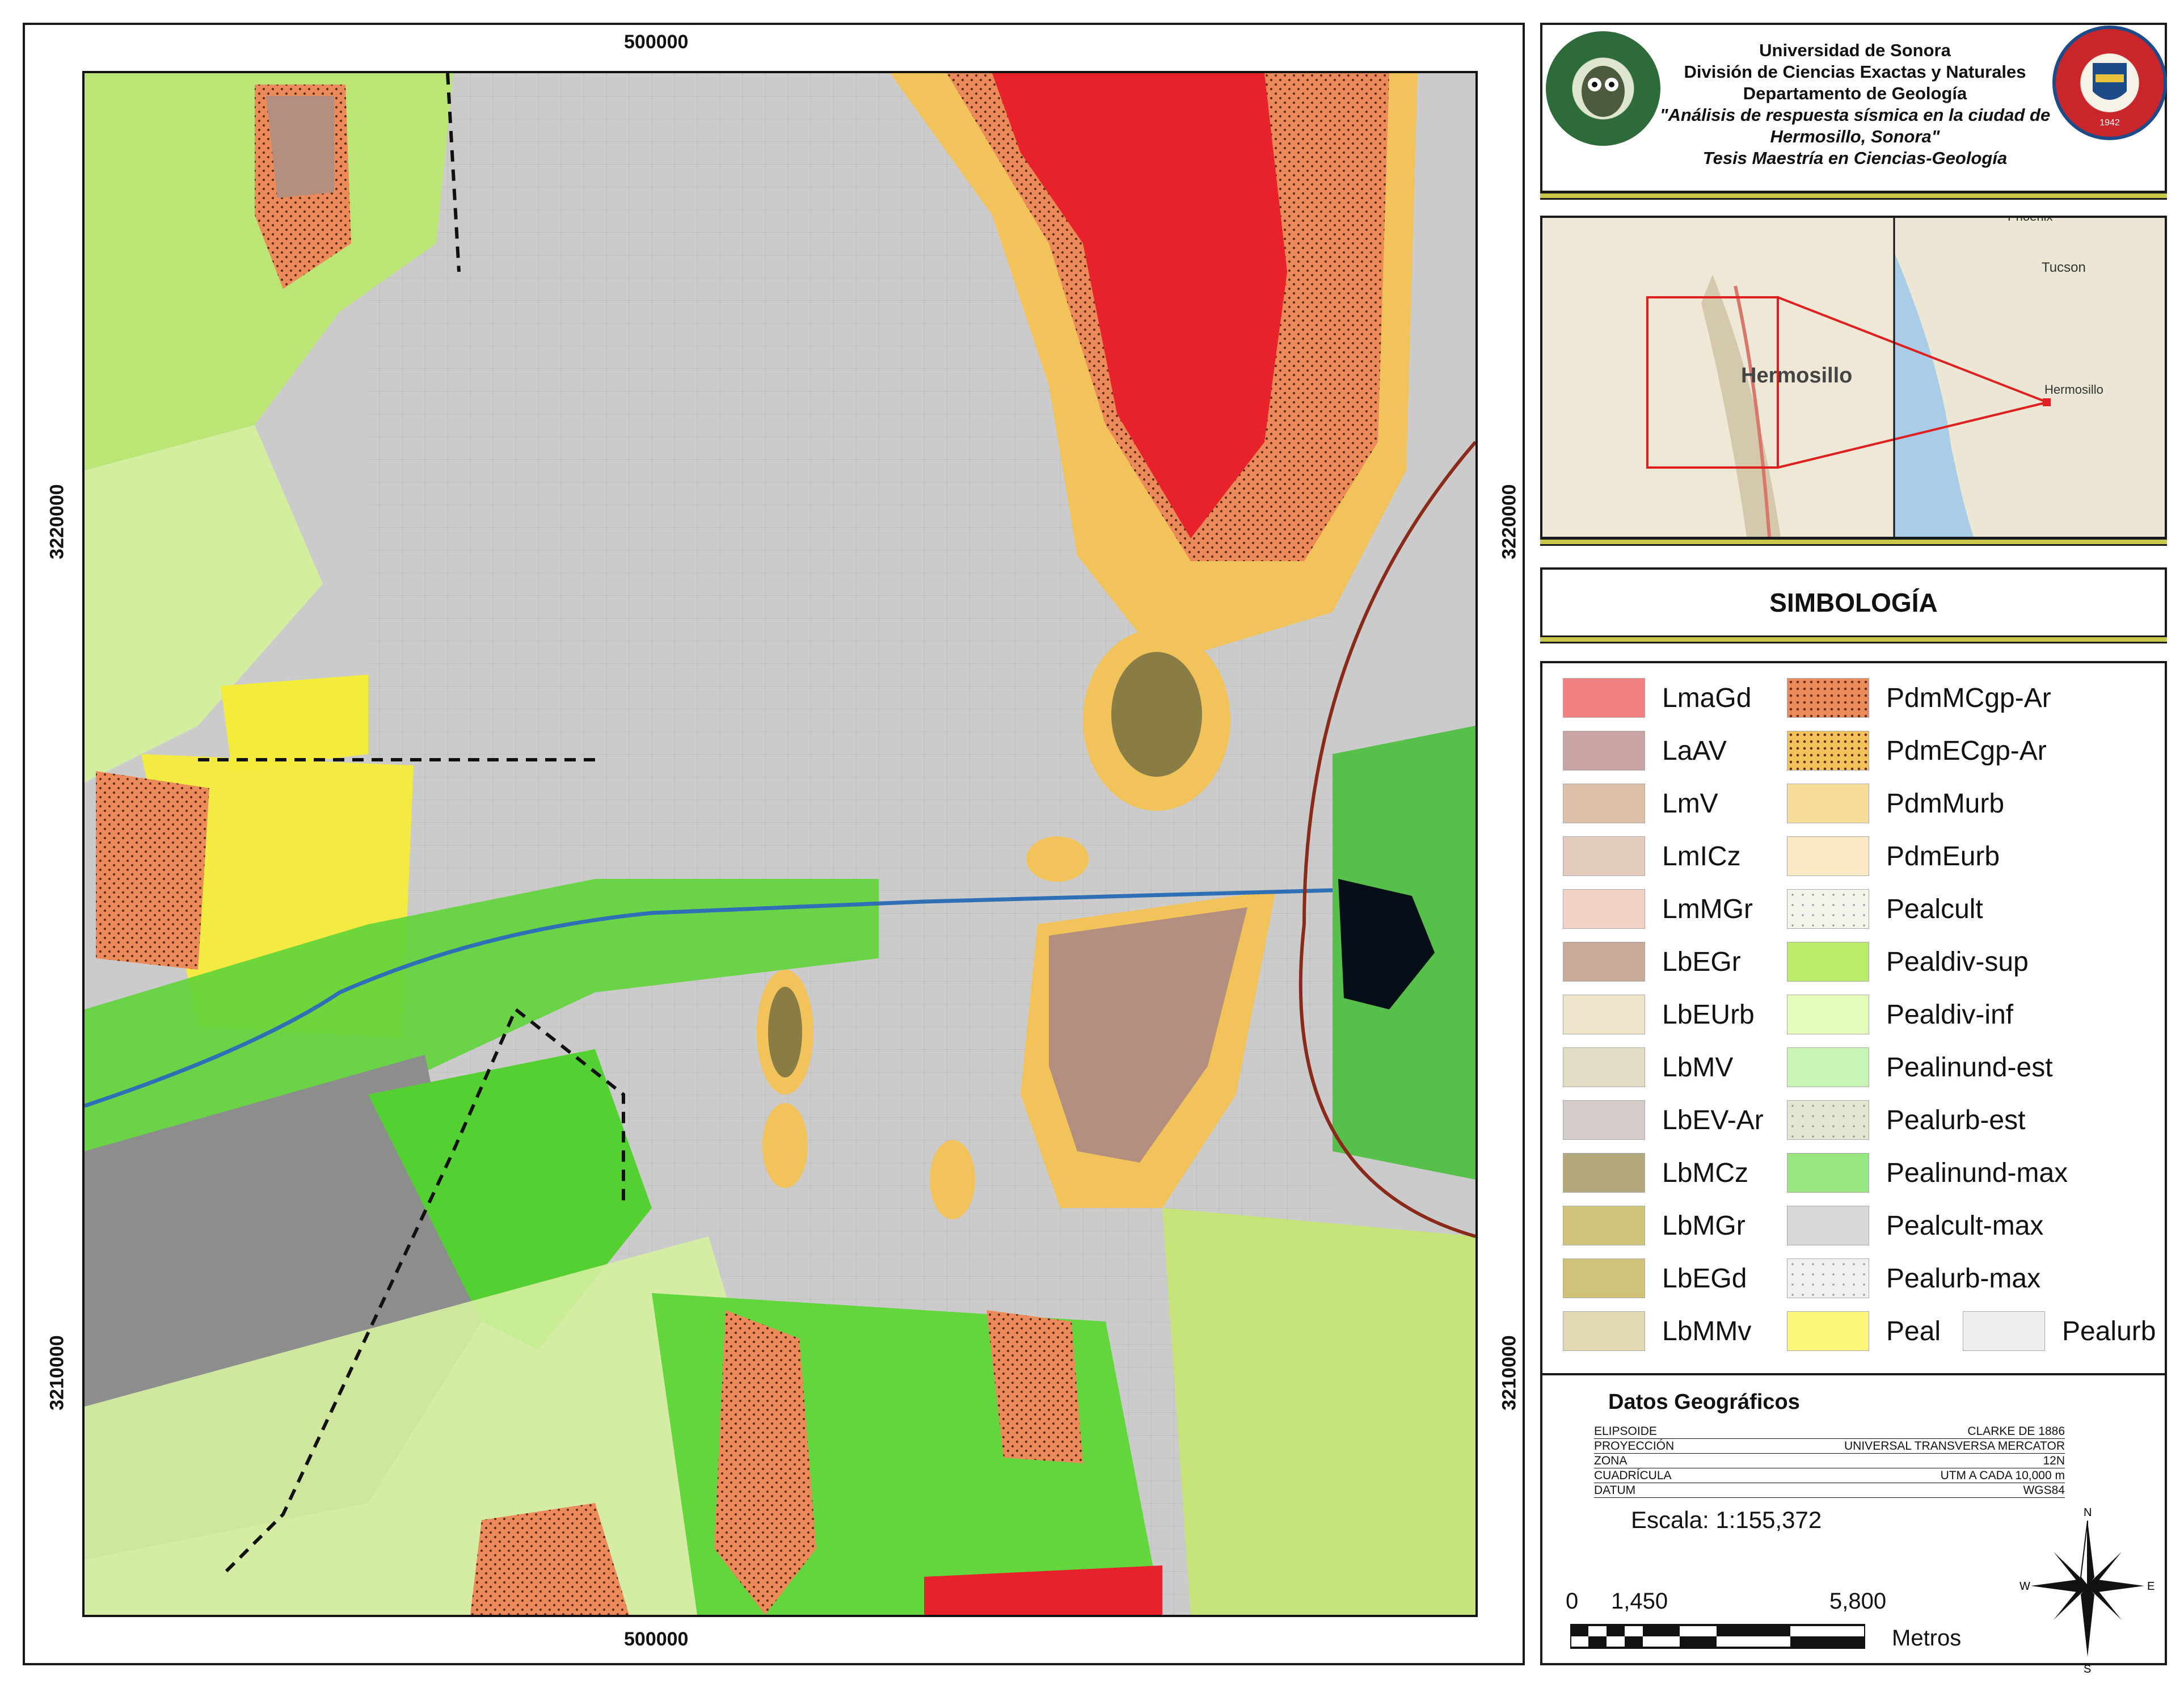 The width and height of the screenshot is (2184, 1688). What do you see at coordinates (1855, 72) in the screenshot?
I see `division-name: División de Ciencias Exactas y Naturales` at bounding box center [1855, 72].